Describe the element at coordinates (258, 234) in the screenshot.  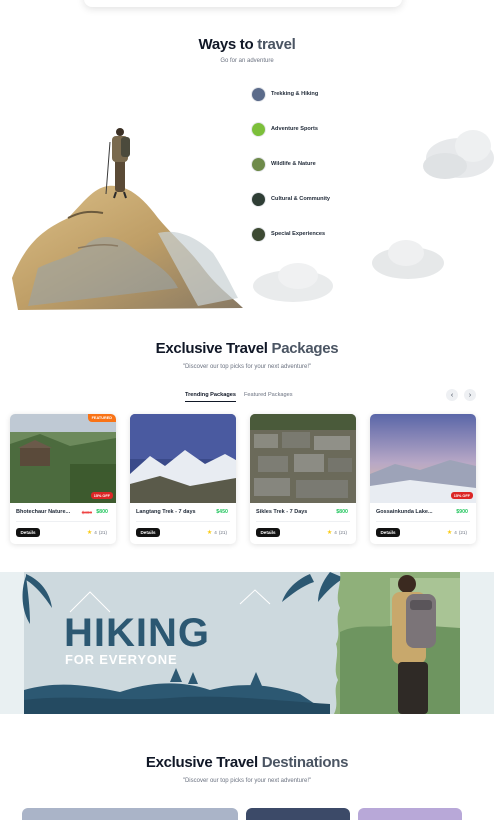
I see `special-icon` at that location.